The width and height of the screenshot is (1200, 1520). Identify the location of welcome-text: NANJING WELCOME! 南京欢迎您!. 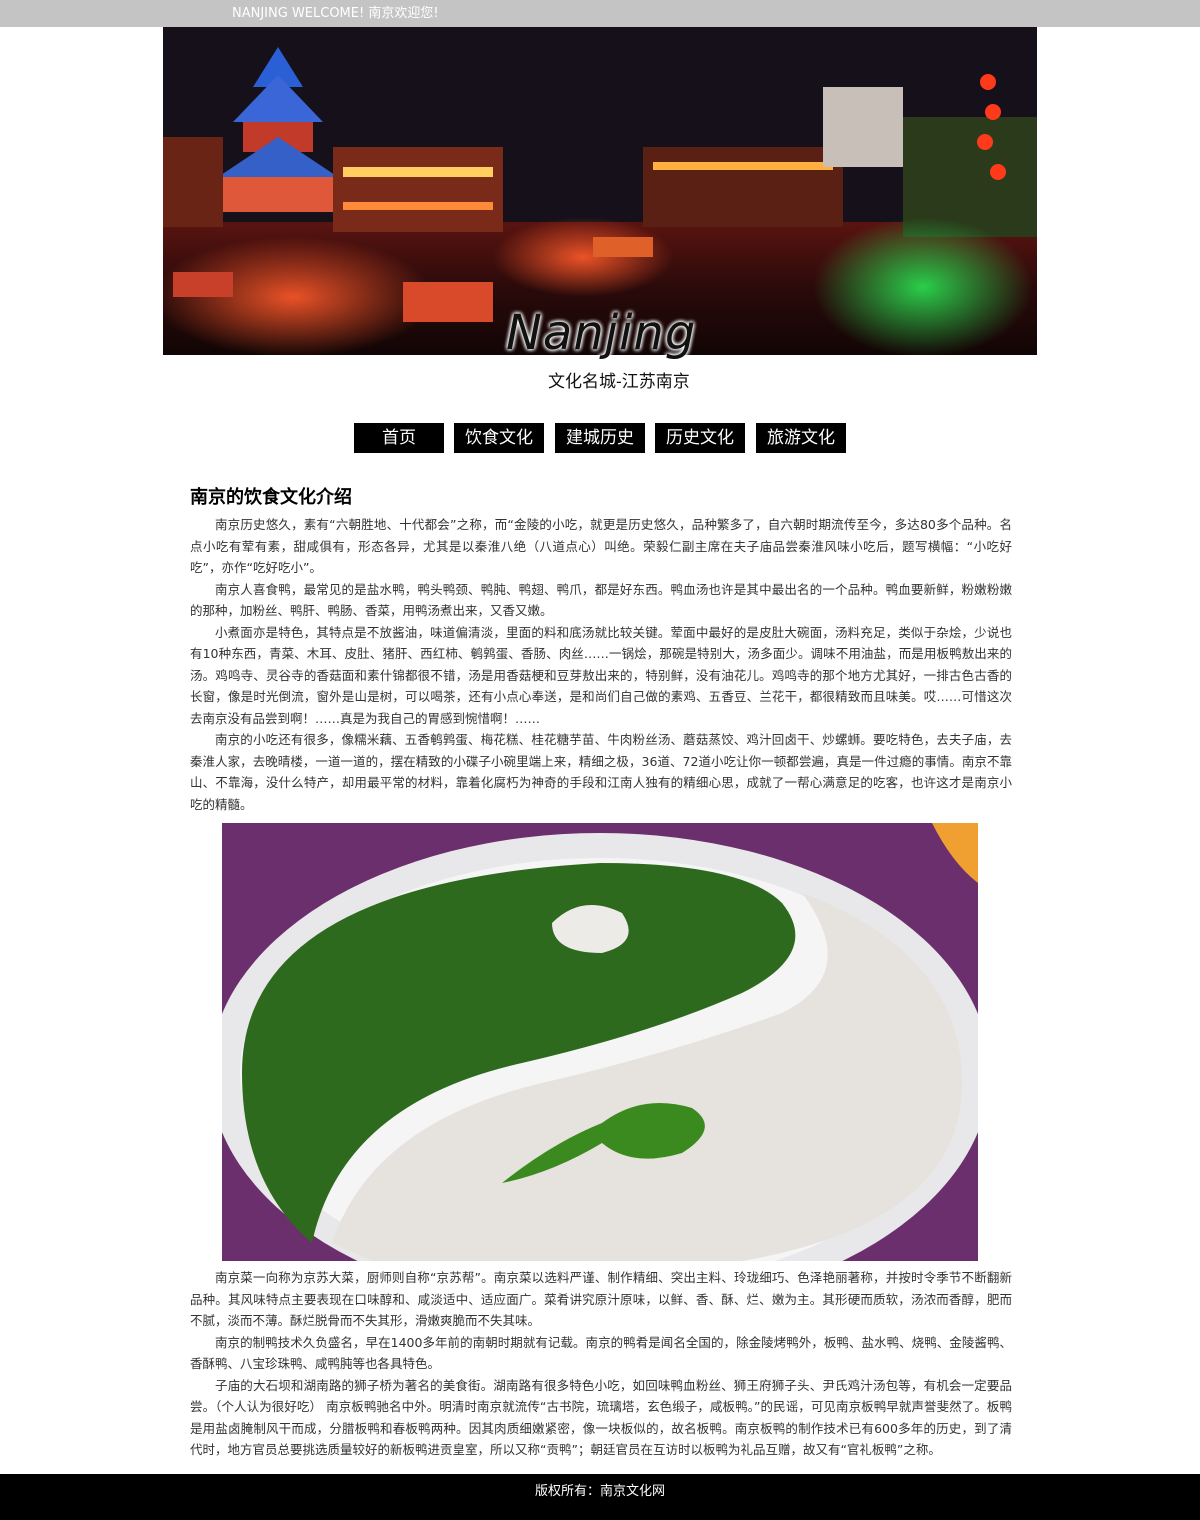
(335, 13).